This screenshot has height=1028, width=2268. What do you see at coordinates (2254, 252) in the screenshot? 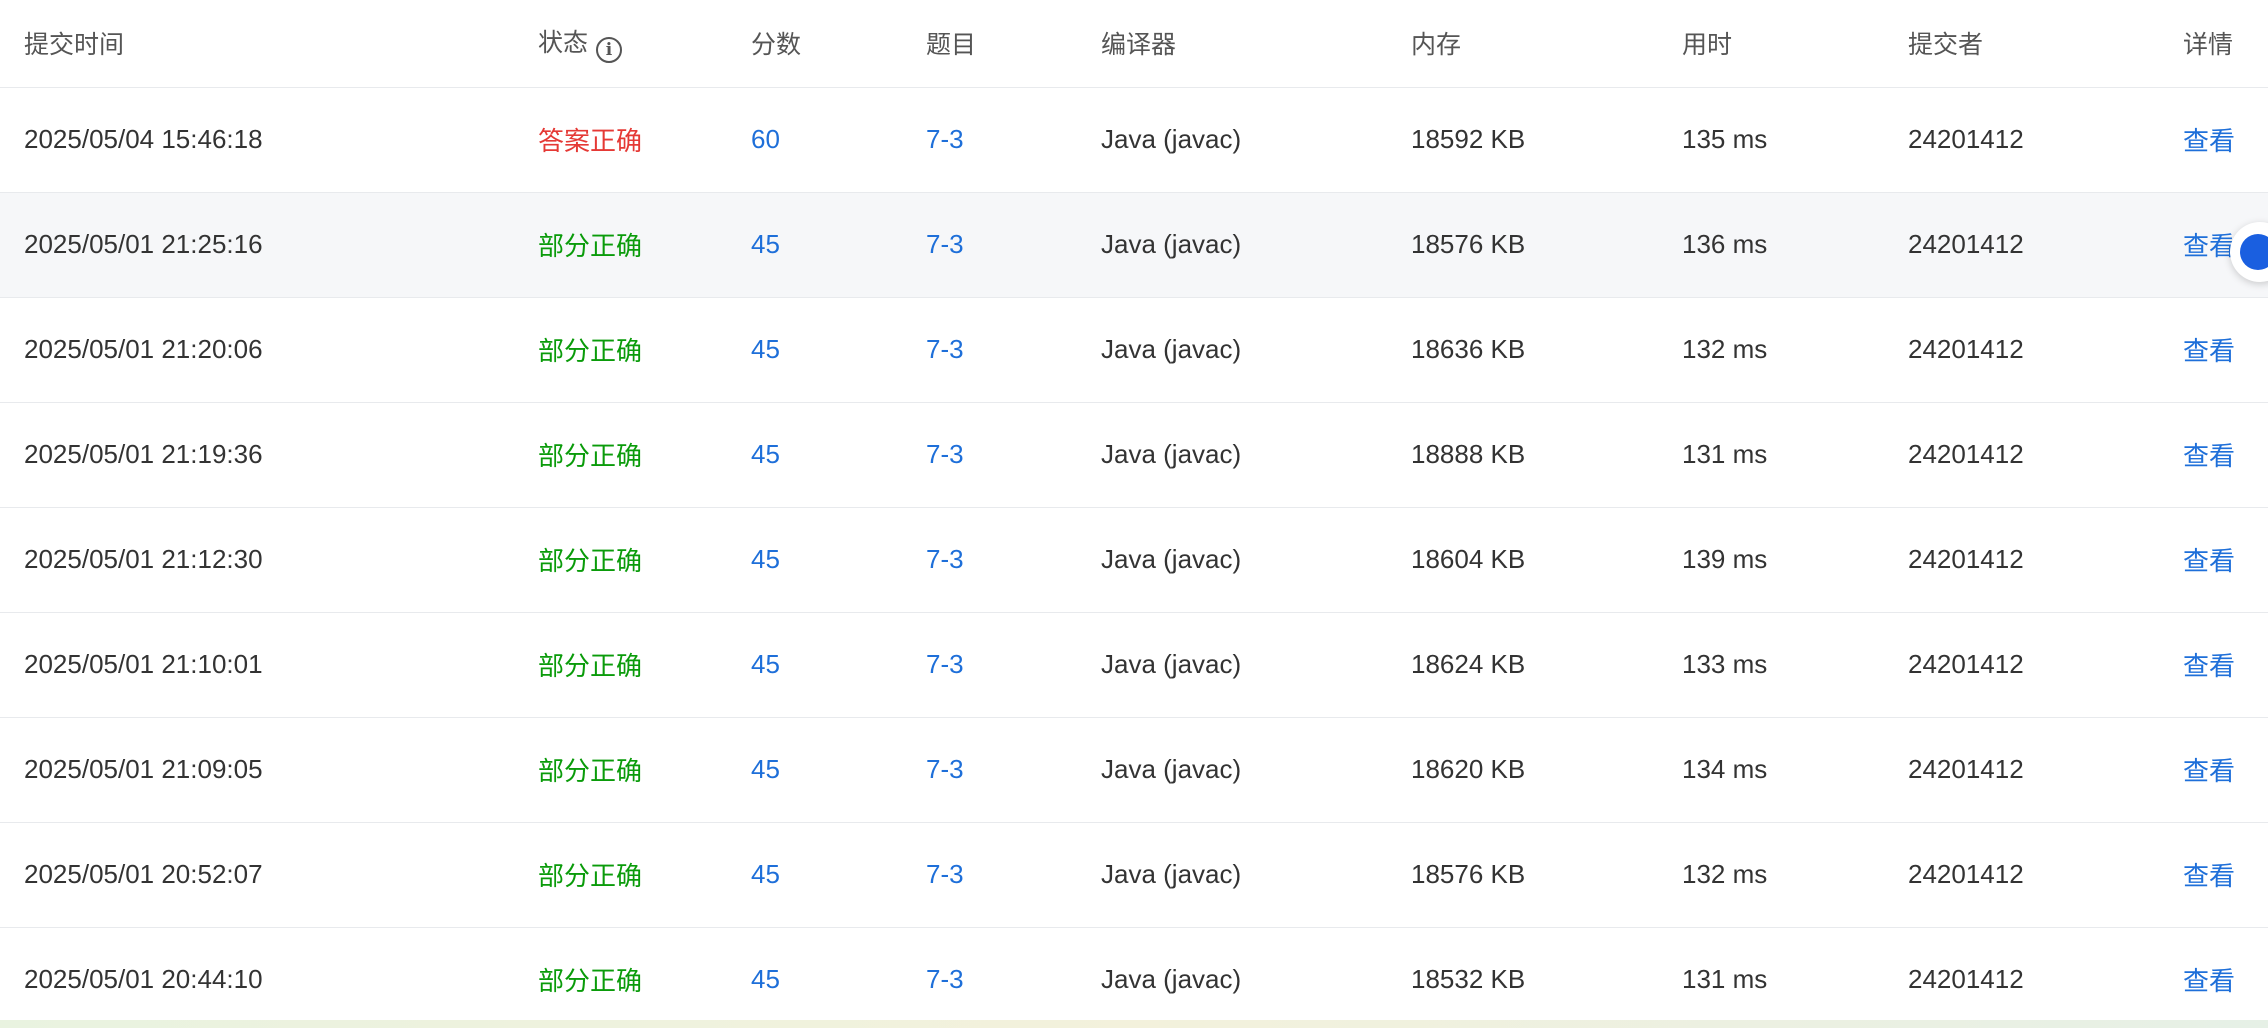
I see `assistant-icon` at bounding box center [2254, 252].